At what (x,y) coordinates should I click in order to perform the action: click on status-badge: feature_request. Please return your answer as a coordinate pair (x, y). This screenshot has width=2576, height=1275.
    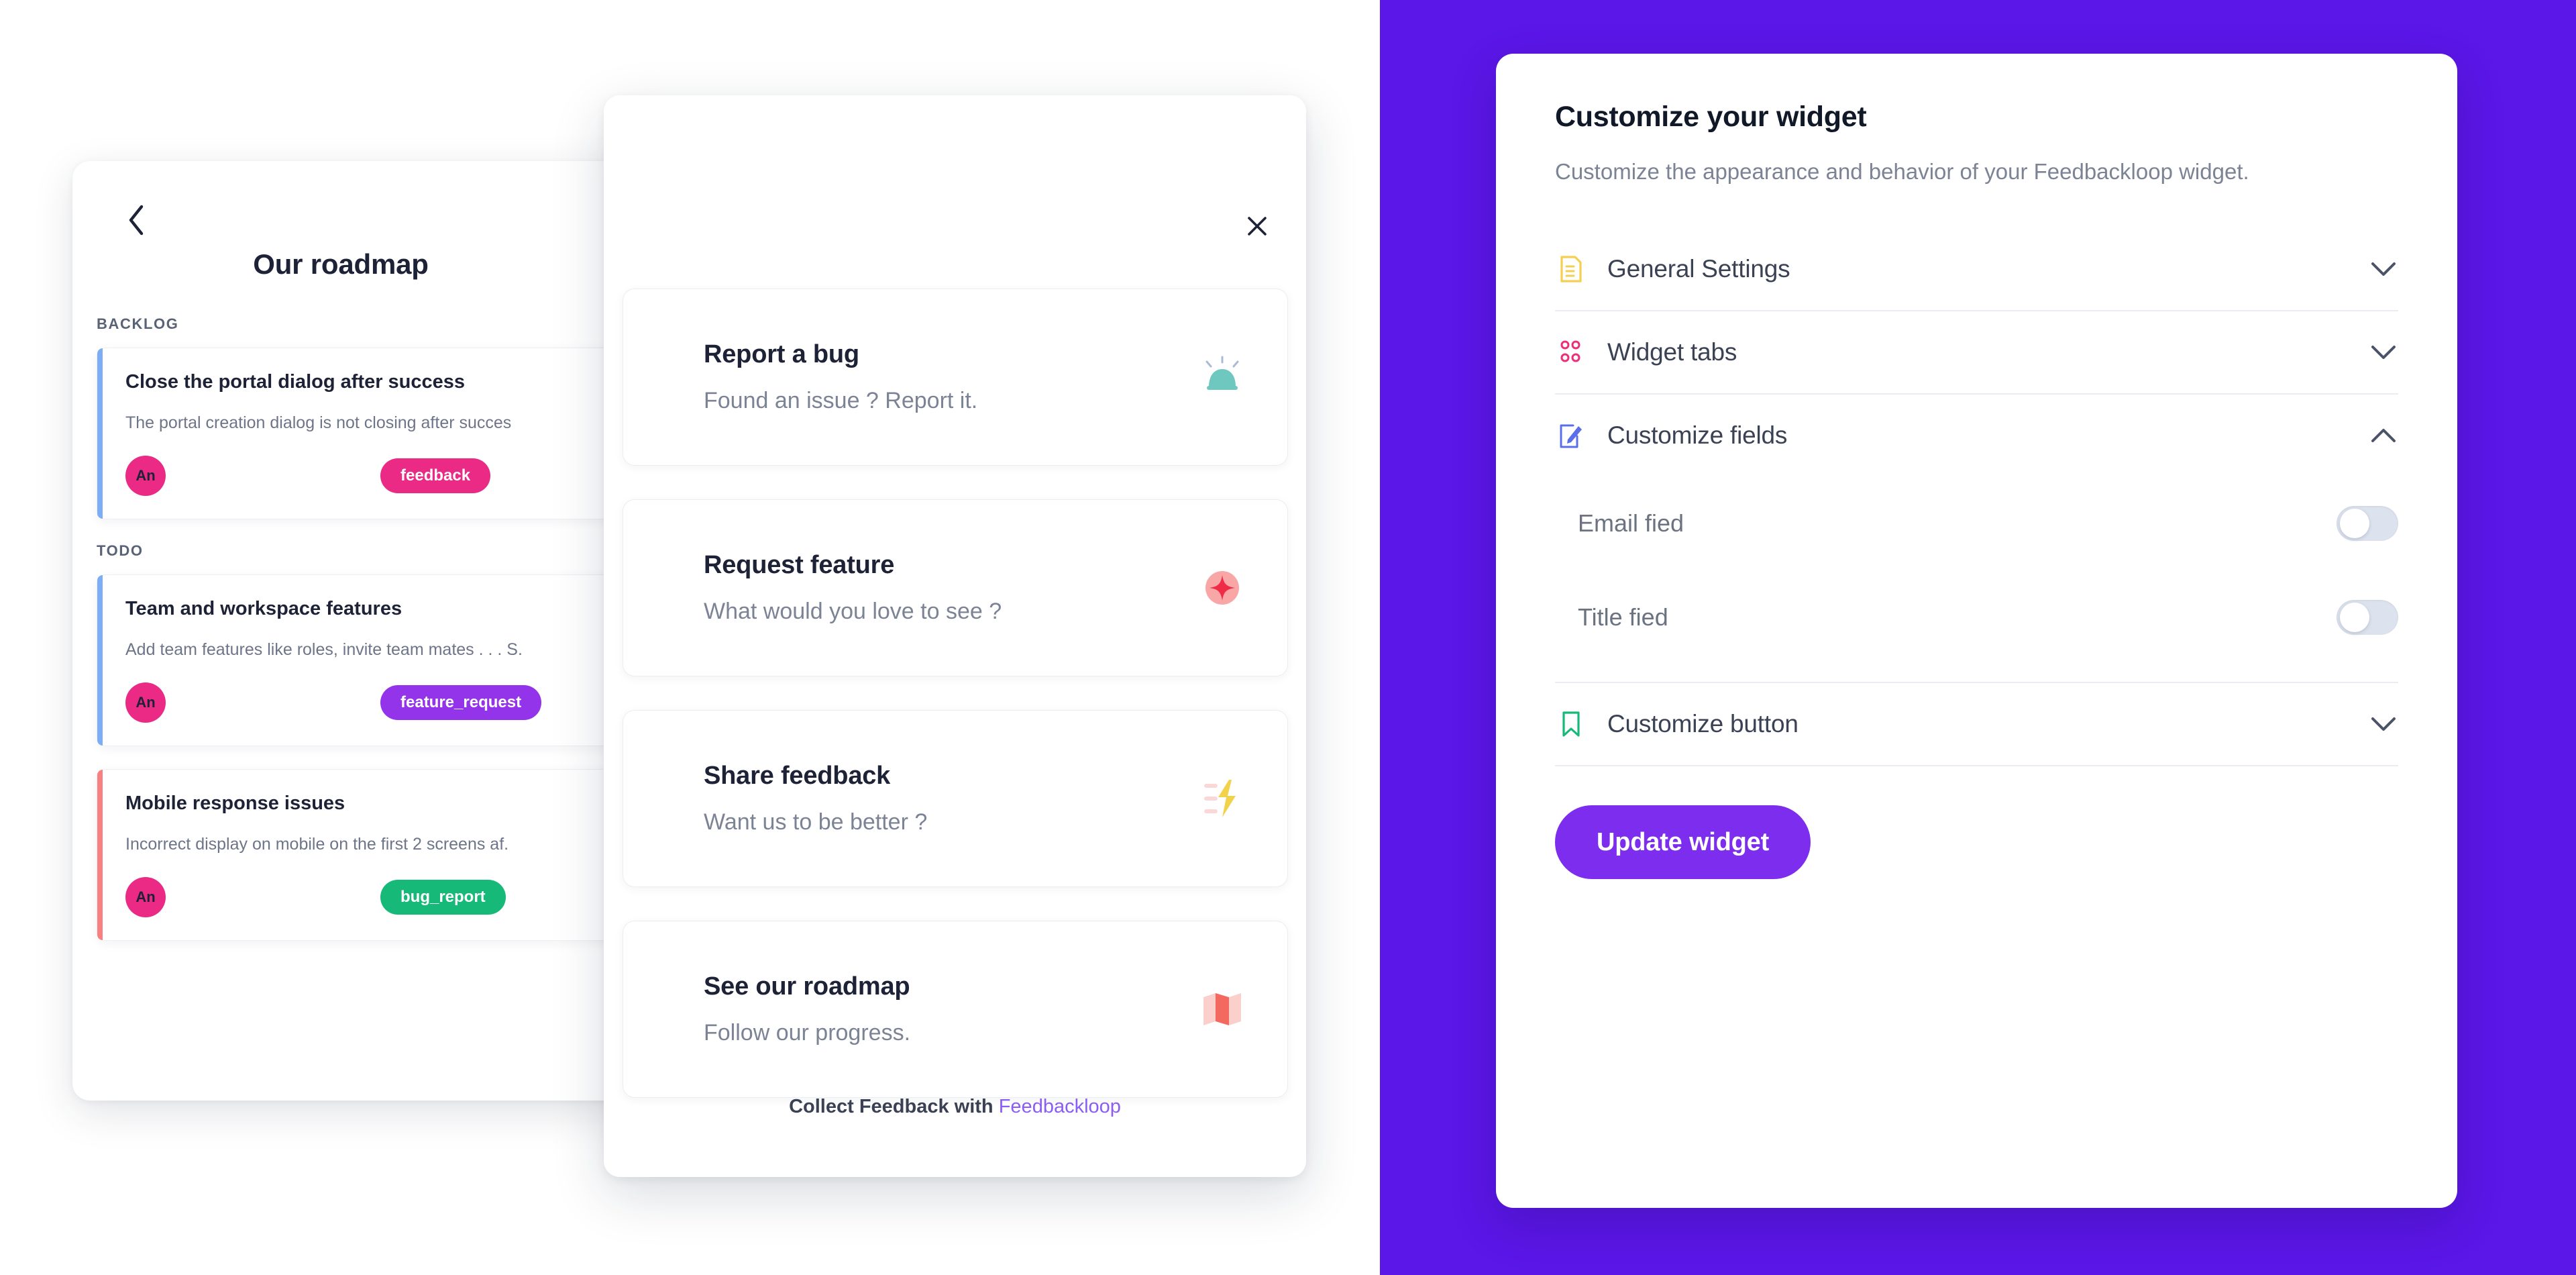
    Looking at the image, I should click on (461, 703).